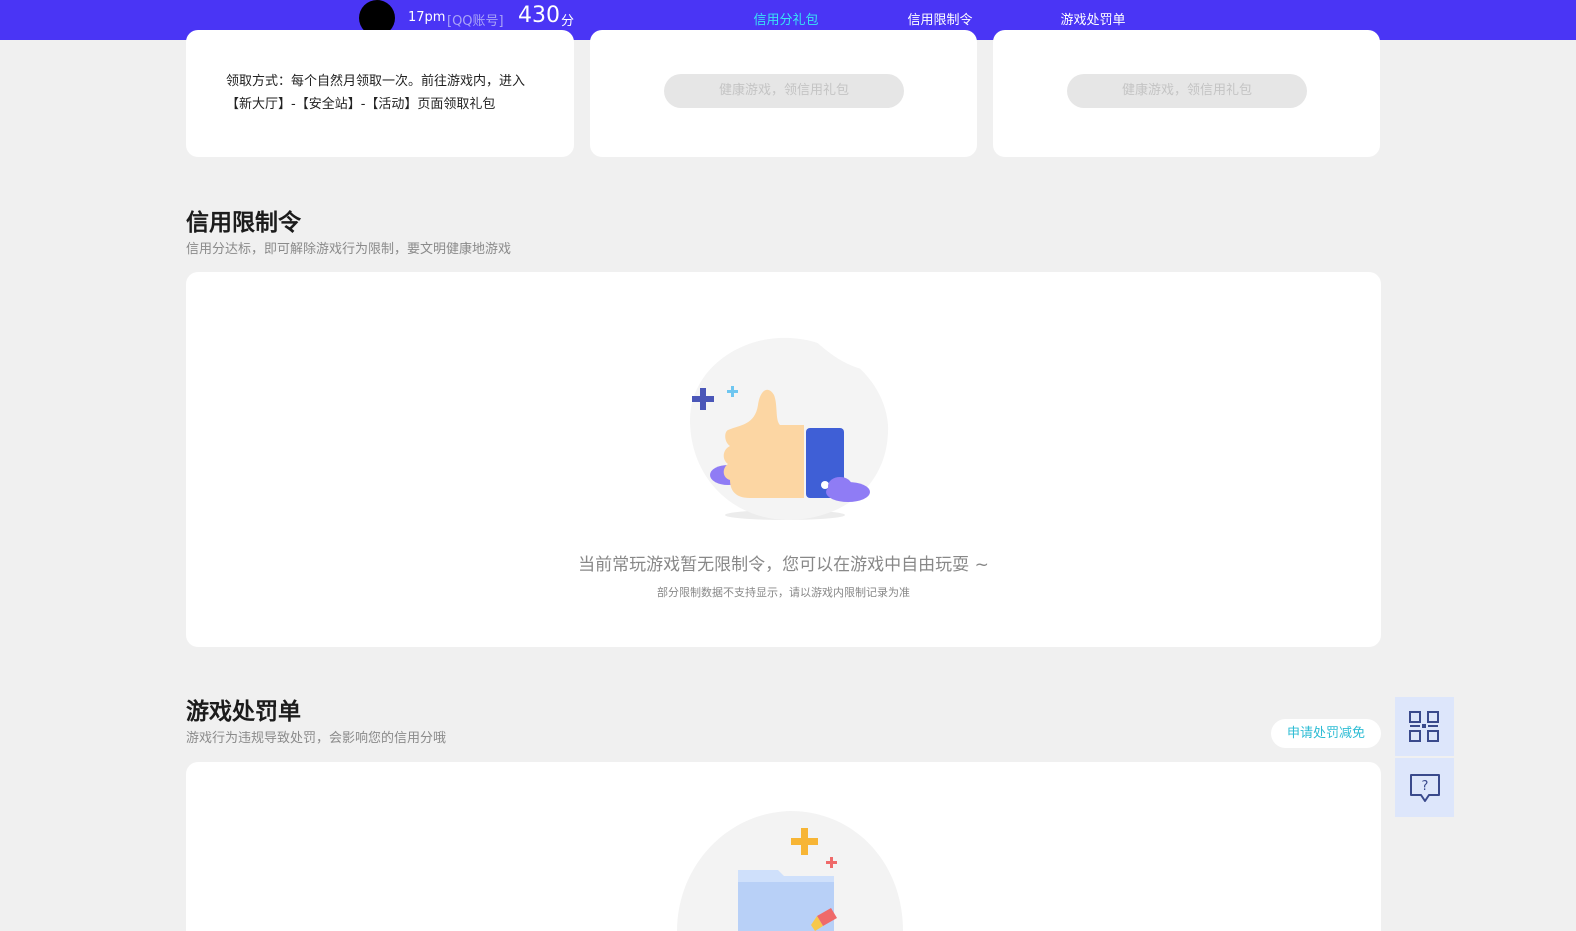 This screenshot has width=1576, height=931. What do you see at coordinates (539, 15) in the screenshot?
I see `credit-score: 430` at bounding box center [539, 15].